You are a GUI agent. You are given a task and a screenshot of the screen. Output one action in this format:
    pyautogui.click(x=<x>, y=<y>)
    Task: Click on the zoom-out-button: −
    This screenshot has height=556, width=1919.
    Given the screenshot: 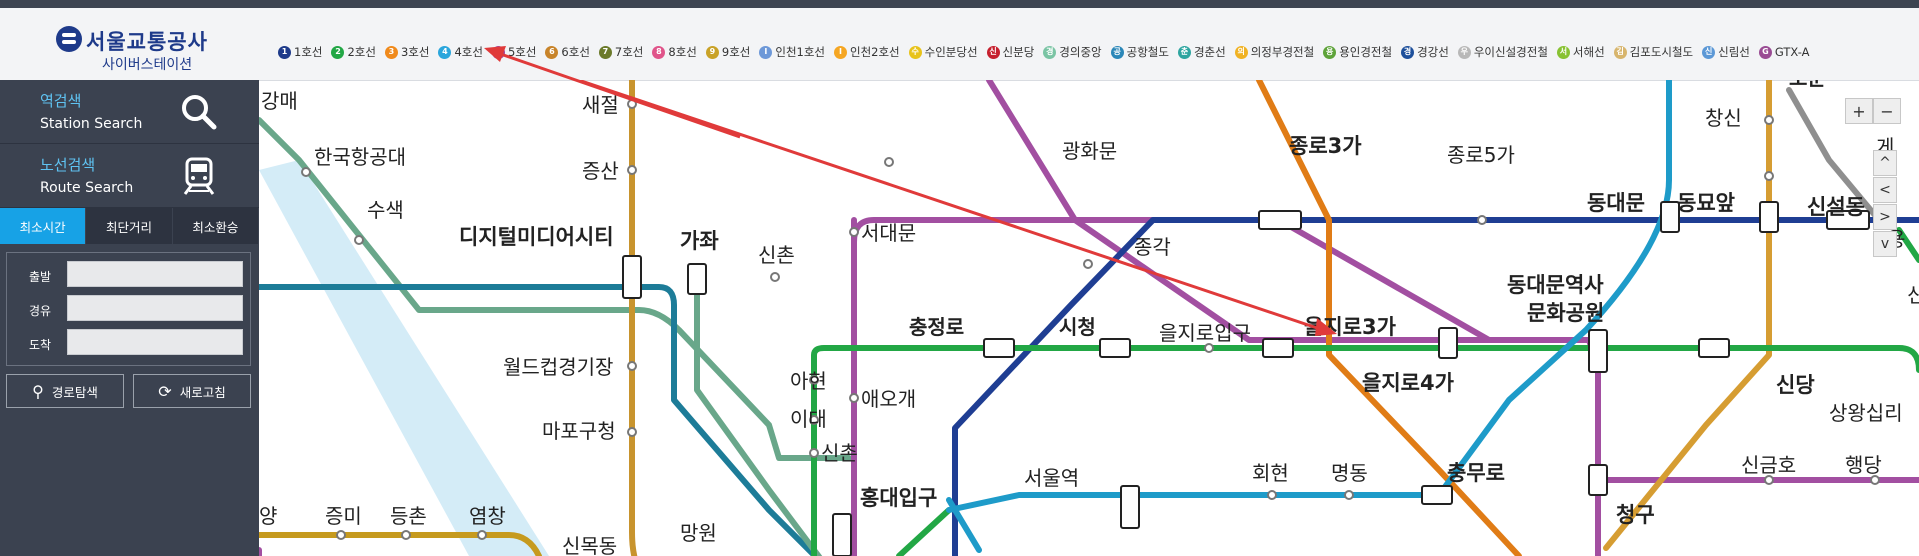 What is the action you would take?
    pyautogui.click(x=1887, y=111)
    